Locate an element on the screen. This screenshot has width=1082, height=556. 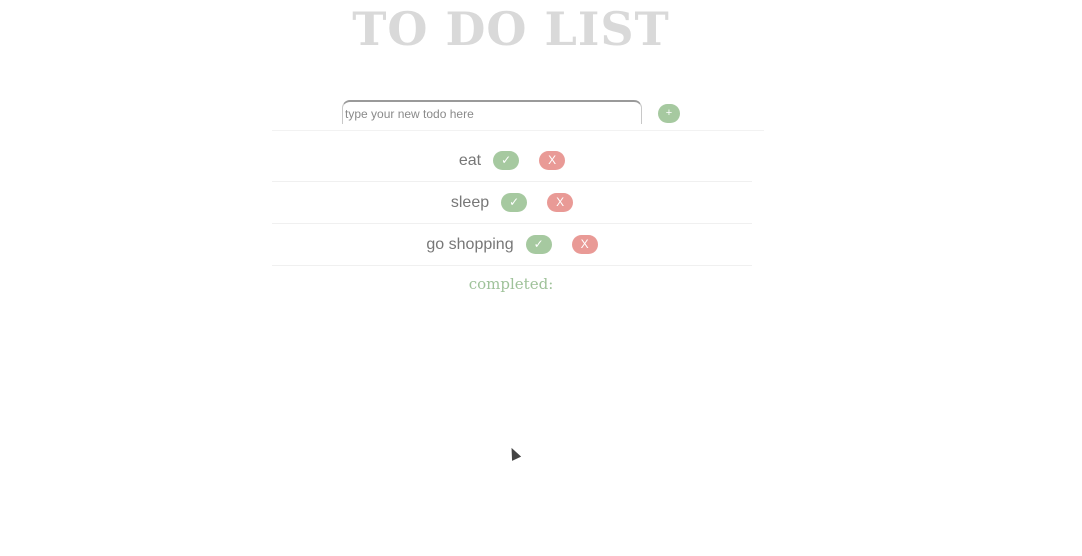
add-todo-button: + is located at coordinates (669, 113).